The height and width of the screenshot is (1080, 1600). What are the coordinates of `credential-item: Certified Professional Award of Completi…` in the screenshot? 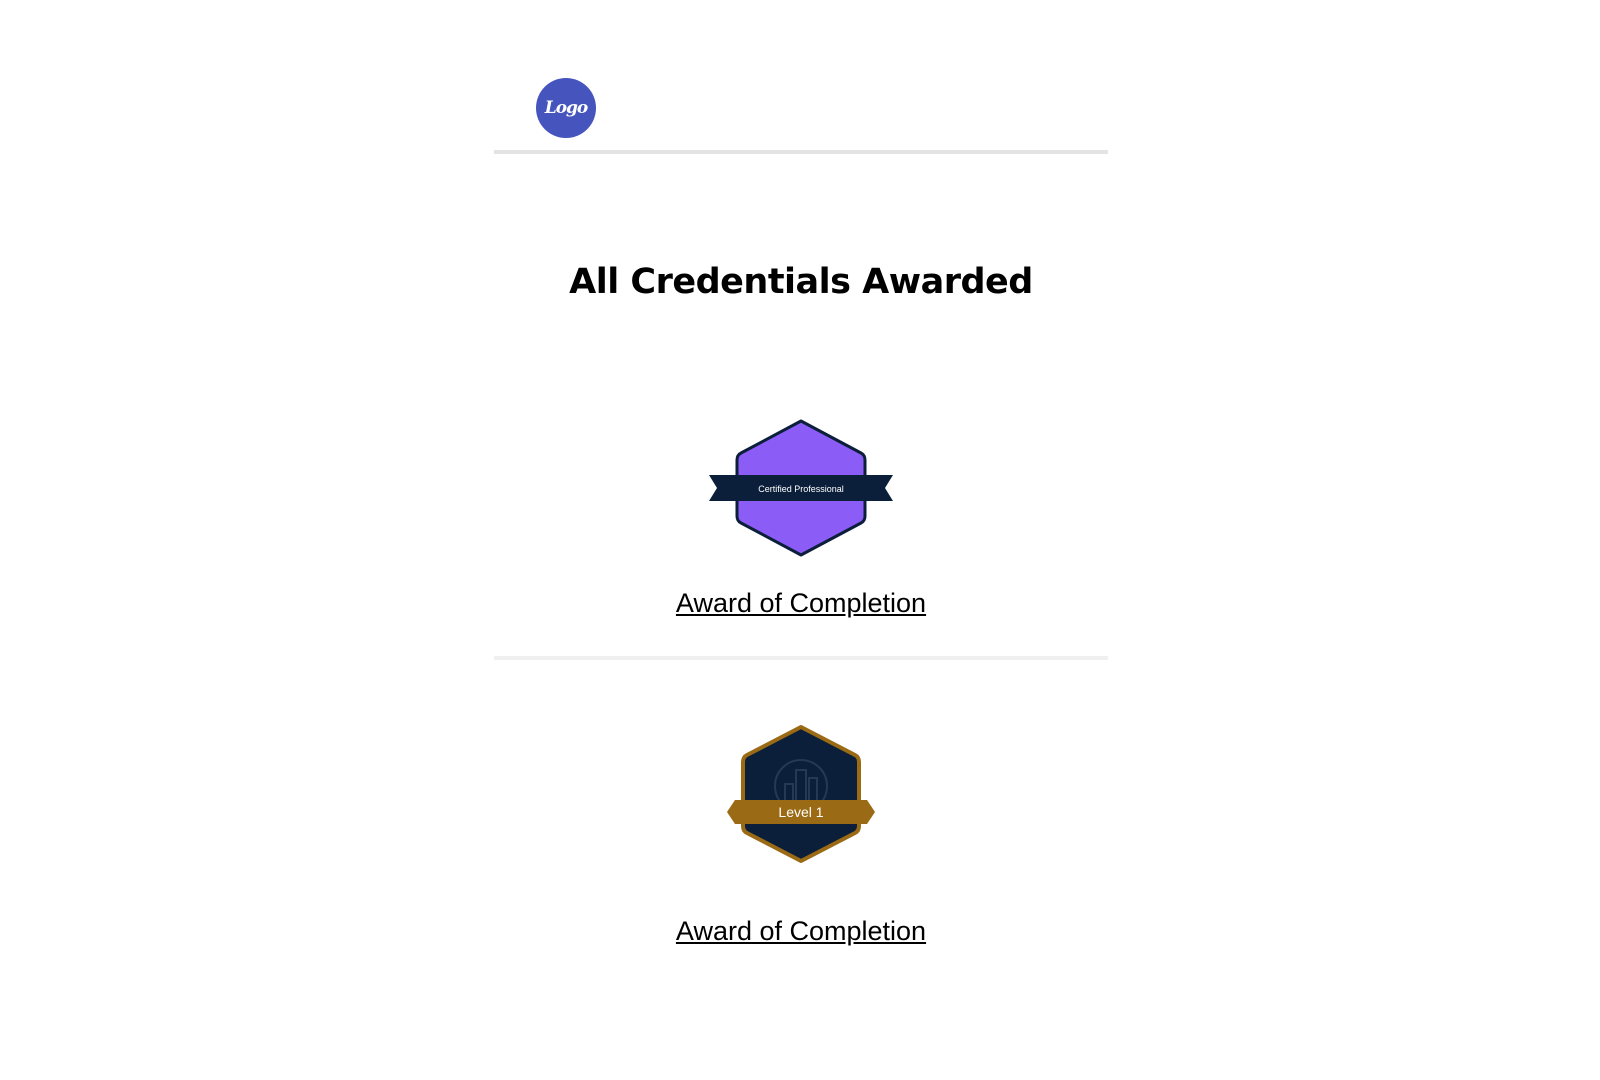 It's located at (801, 538).